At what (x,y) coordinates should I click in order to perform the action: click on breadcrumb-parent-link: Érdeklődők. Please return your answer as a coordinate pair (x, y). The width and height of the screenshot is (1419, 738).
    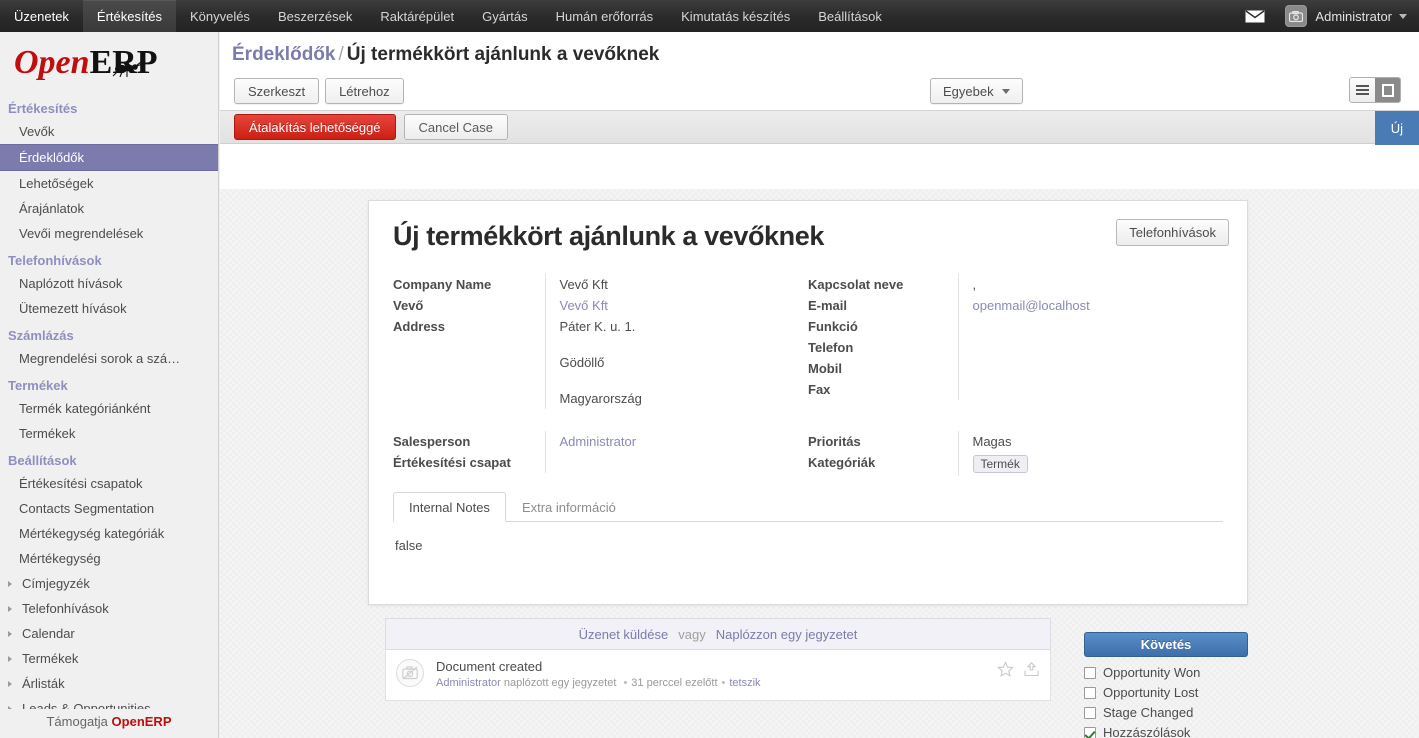
    Looking at the image, I should click on (283, 54).